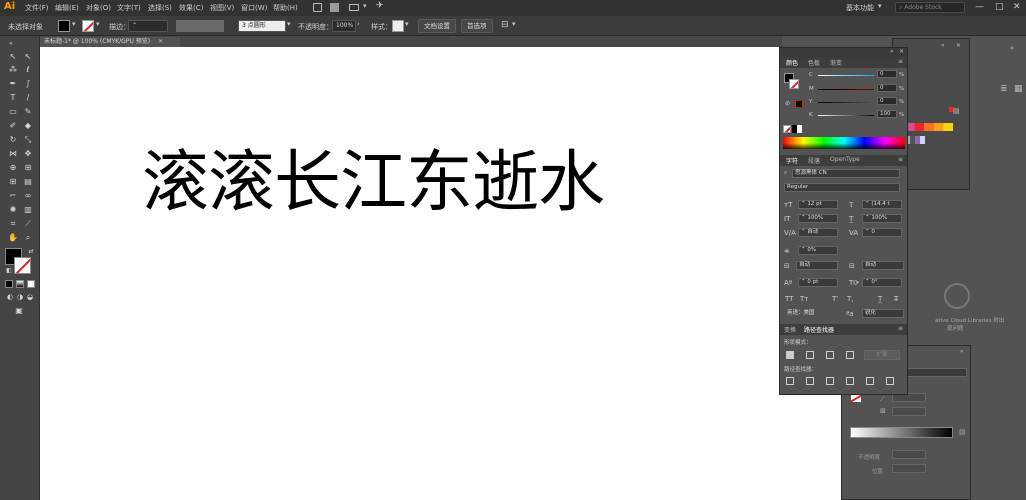 This screenshot has width=1026, height=500. What do you see at coordinates (398, 26) in the screenshot?
I see `graphic-style-swatch` at bounding box center [398, 26].